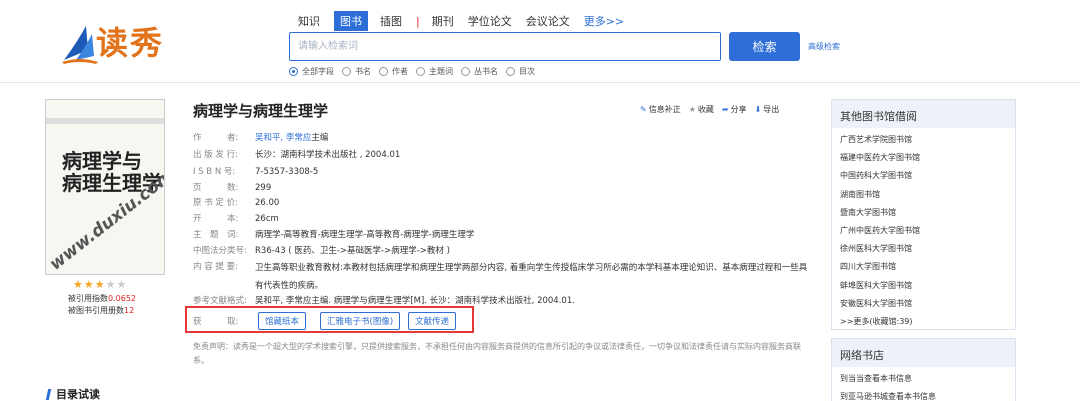 The image size is (1080, 401). I want to click on rating-stars: ★ ★ ★ ★ ★, so click(100, 284).